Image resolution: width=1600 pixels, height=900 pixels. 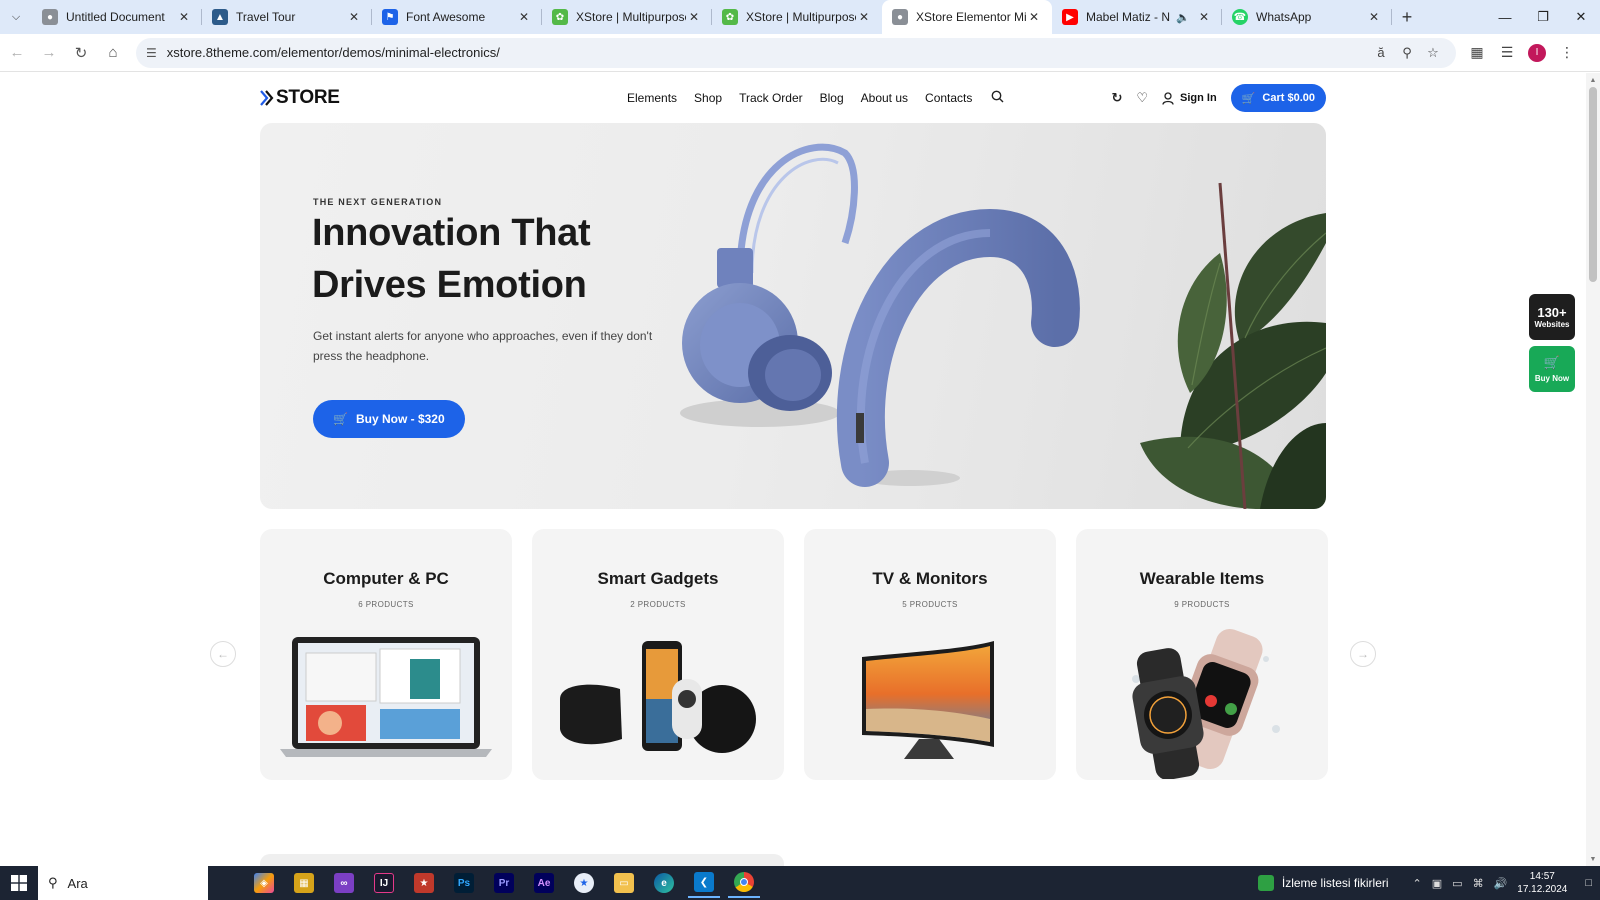 I want to click on browser-tab-active: ● XStore Elementor Minima ✕, so click(x=967, y=17).